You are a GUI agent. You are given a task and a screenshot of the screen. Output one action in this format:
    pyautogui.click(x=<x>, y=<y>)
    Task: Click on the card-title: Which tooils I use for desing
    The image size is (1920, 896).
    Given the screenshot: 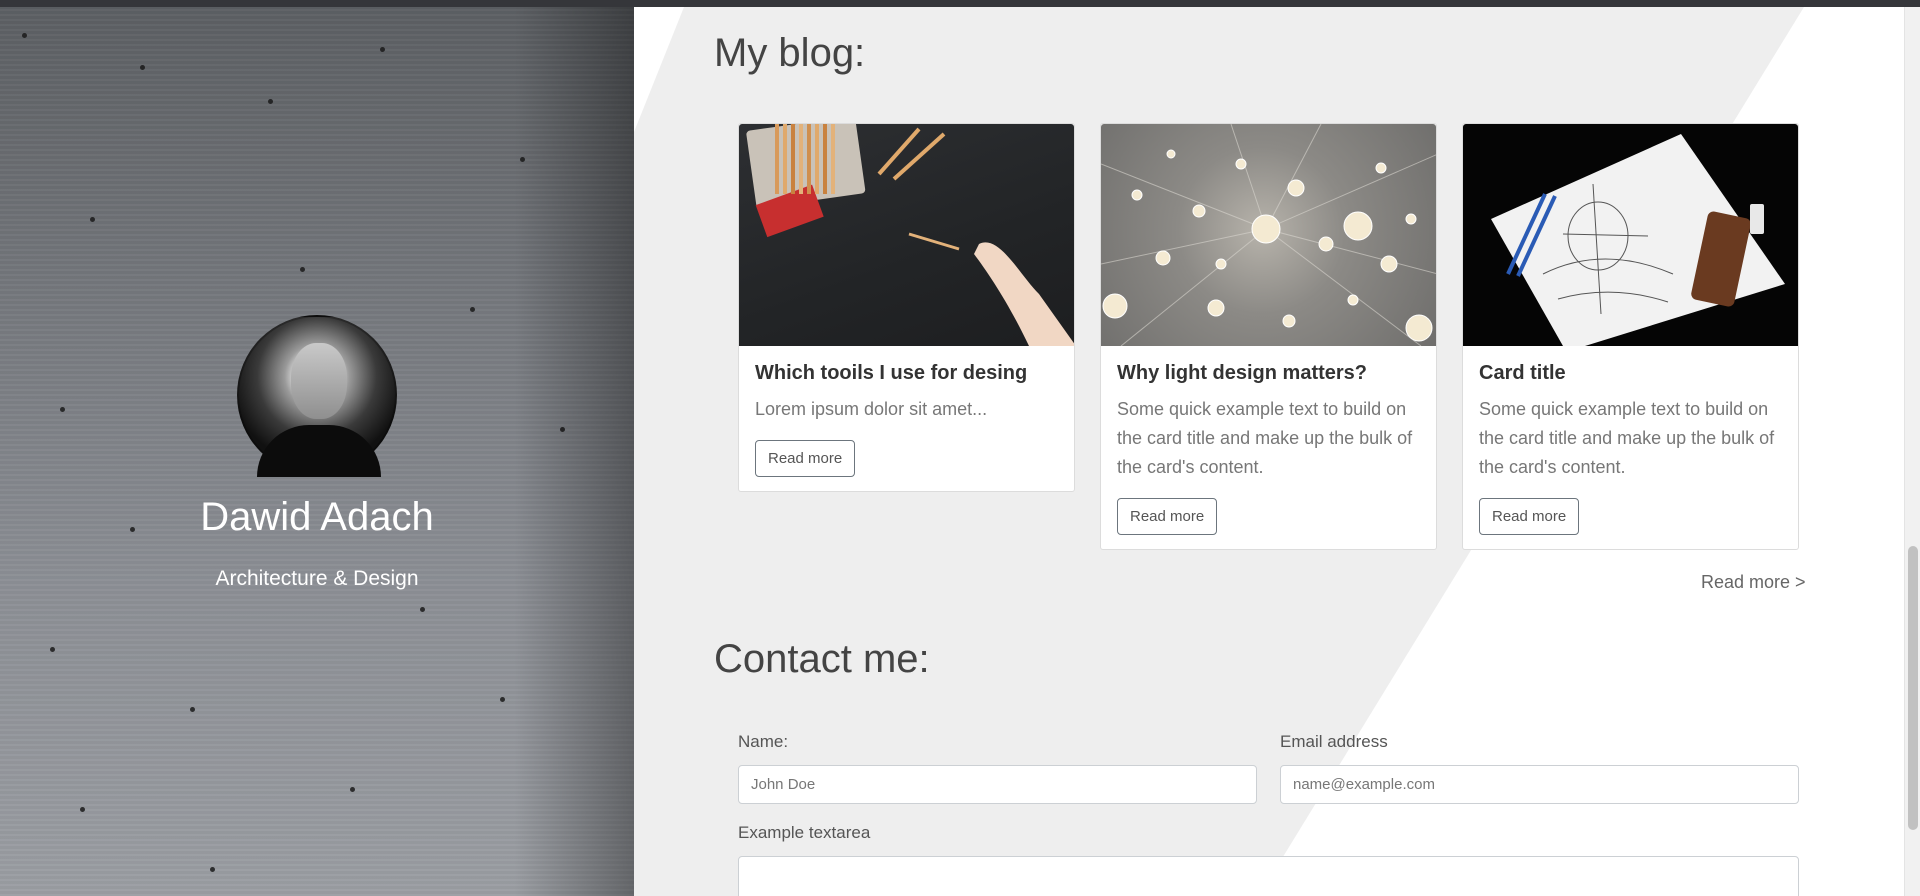 What is the action you would take?
    pyautogui.click(x=891, y=373)
    